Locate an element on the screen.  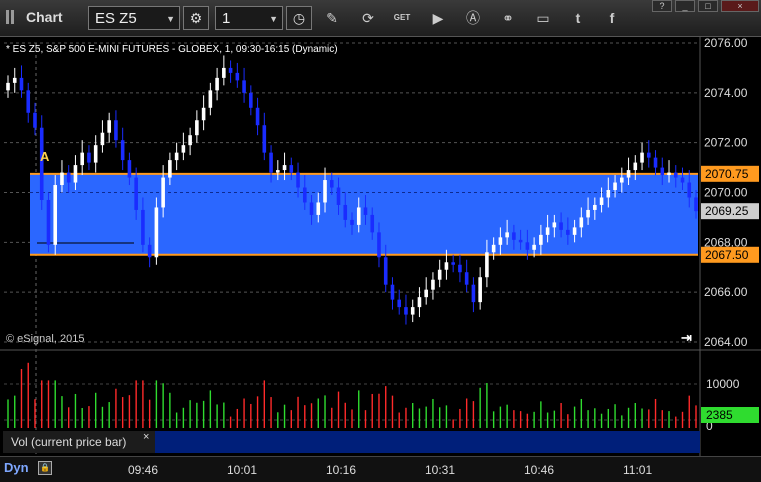
price-tick-label: 2076.00 is located at coordinates (726, 43).